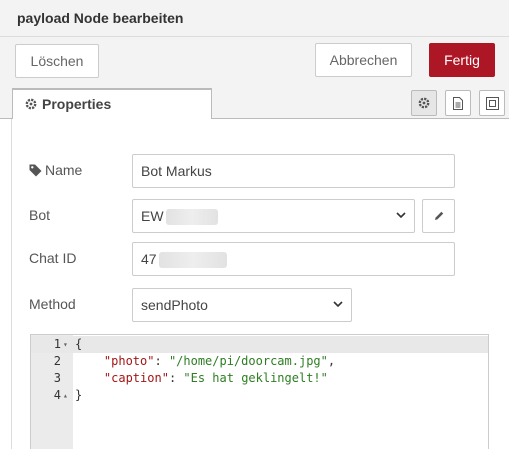  I want to click on method-select-value: sendPhoto, so click(174, 305).